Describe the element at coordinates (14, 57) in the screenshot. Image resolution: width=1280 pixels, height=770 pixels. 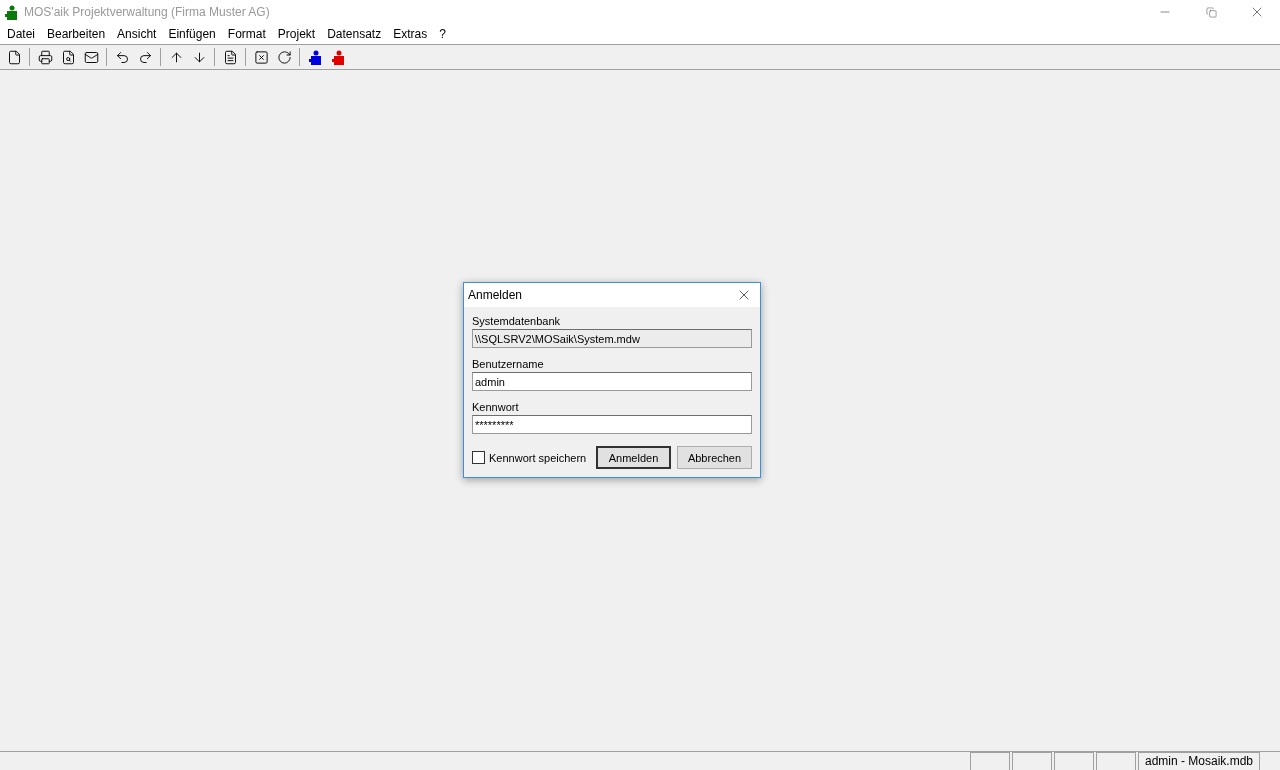
I see `new-document-icon` at that location.